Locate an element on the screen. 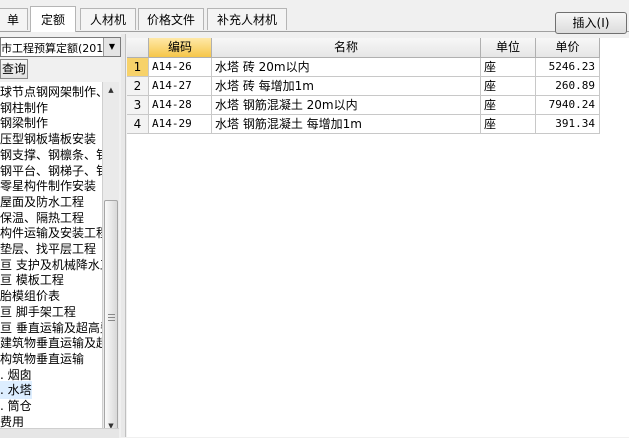  chevron-down-icon: ▼ is located at coordinates (111, 47).